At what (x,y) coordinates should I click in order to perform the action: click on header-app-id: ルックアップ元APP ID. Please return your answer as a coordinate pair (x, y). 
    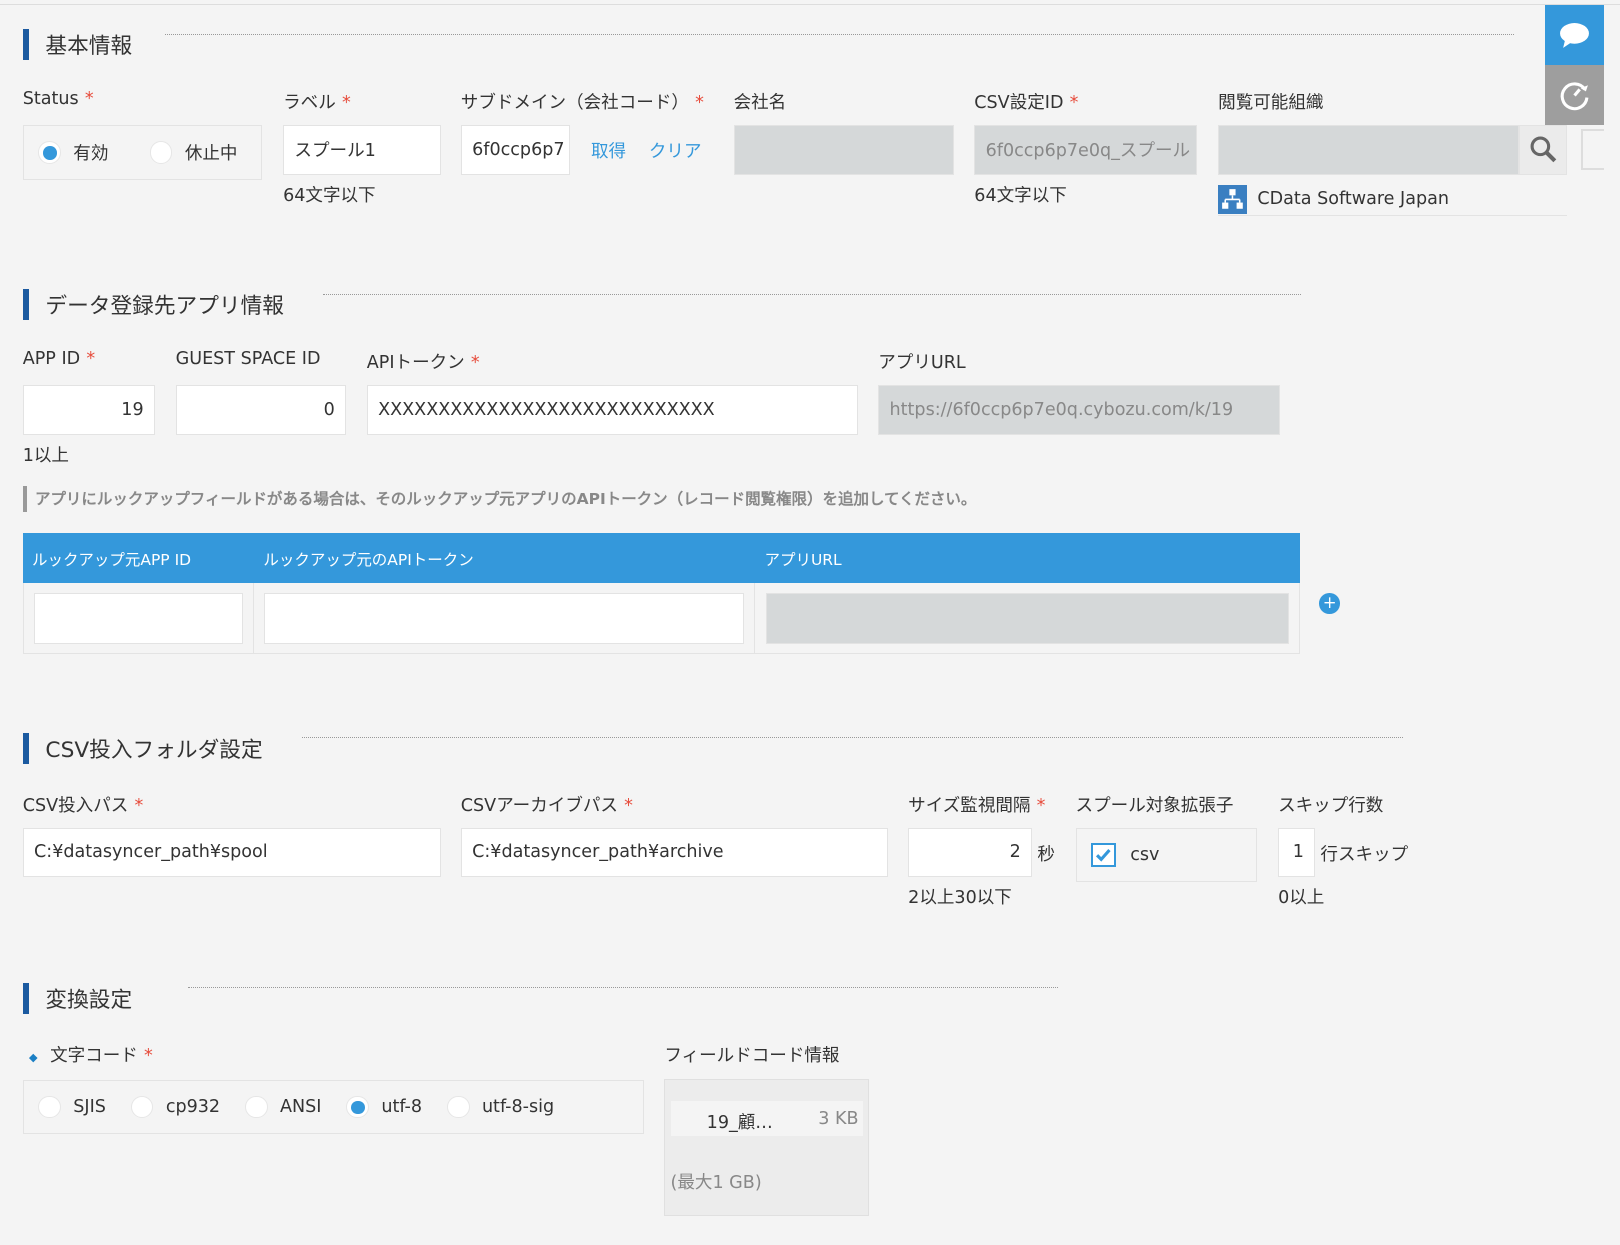
    Looking at the image, I should click on (111, 559).